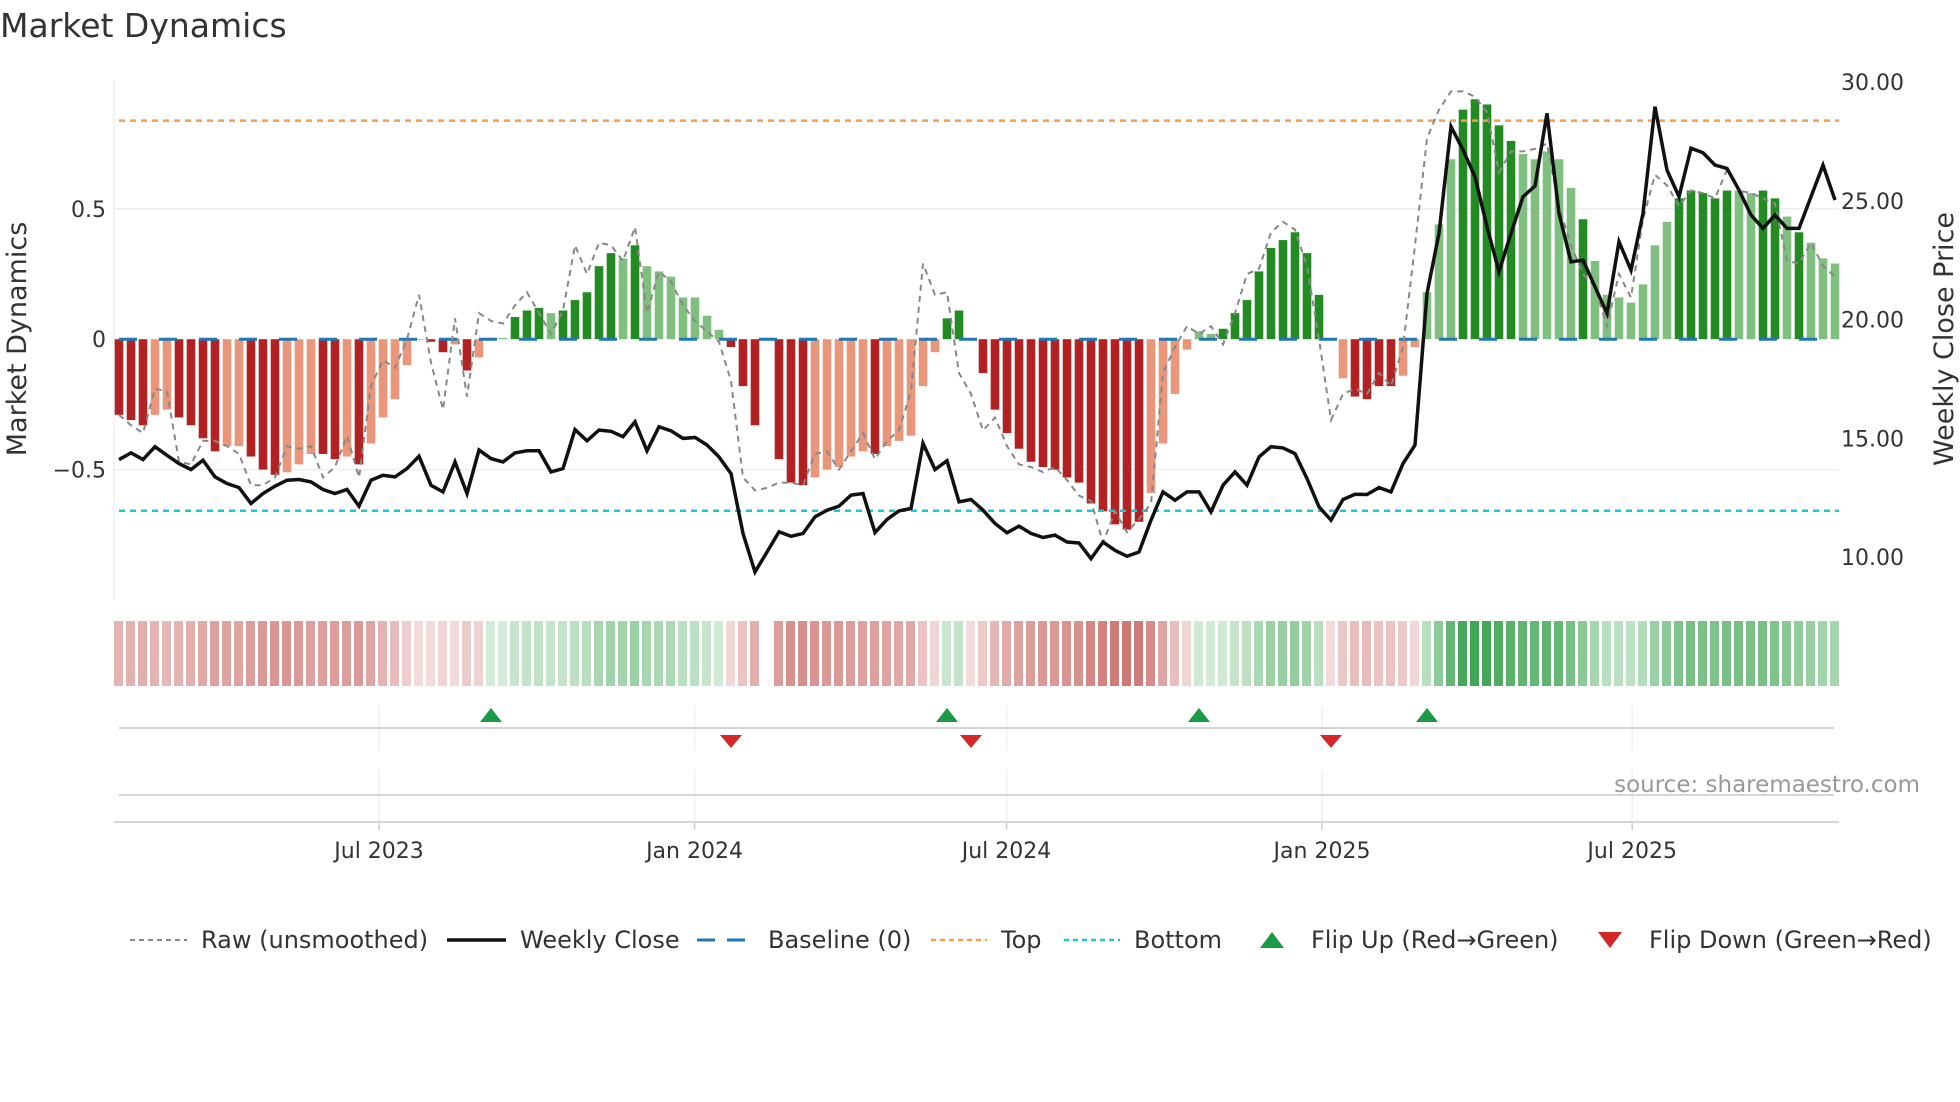 The width and height of the screenshot is (1960, 1102). What do you see at coordinates (315, 940) in the screenshot?
I see `legend-label: Raw (unsmoothed)` at bounding box center [315, 940].